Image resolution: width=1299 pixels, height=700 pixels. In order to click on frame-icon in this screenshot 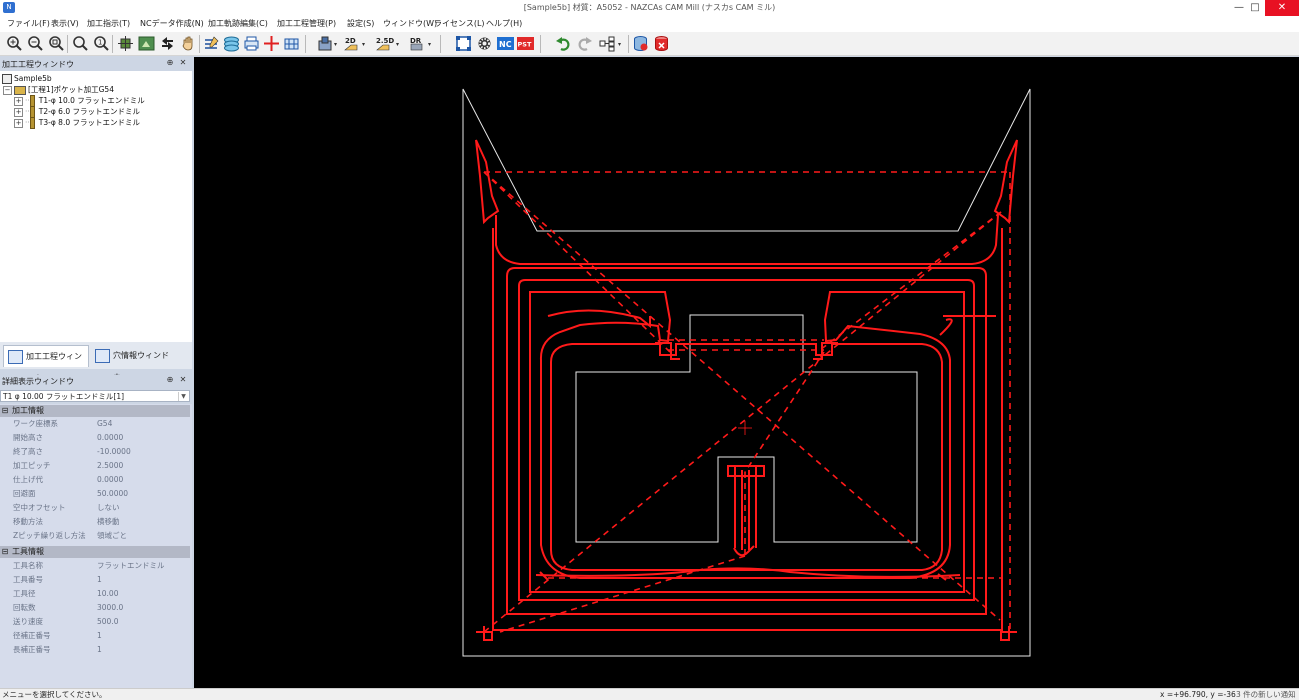, I will do `click(463, 43)`.